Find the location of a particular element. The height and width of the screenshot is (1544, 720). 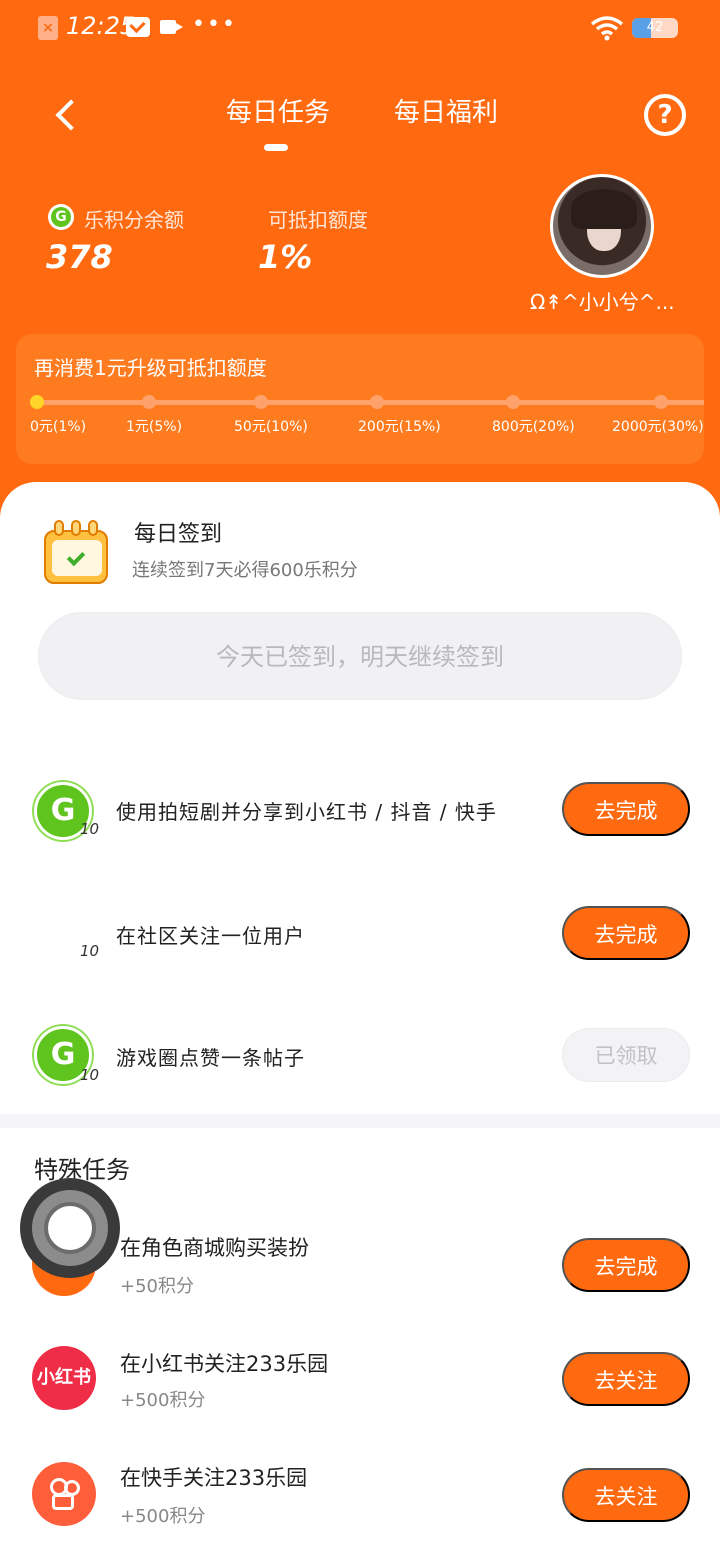

special-task-button: 去完成 is located at coordinates (626, 1265).